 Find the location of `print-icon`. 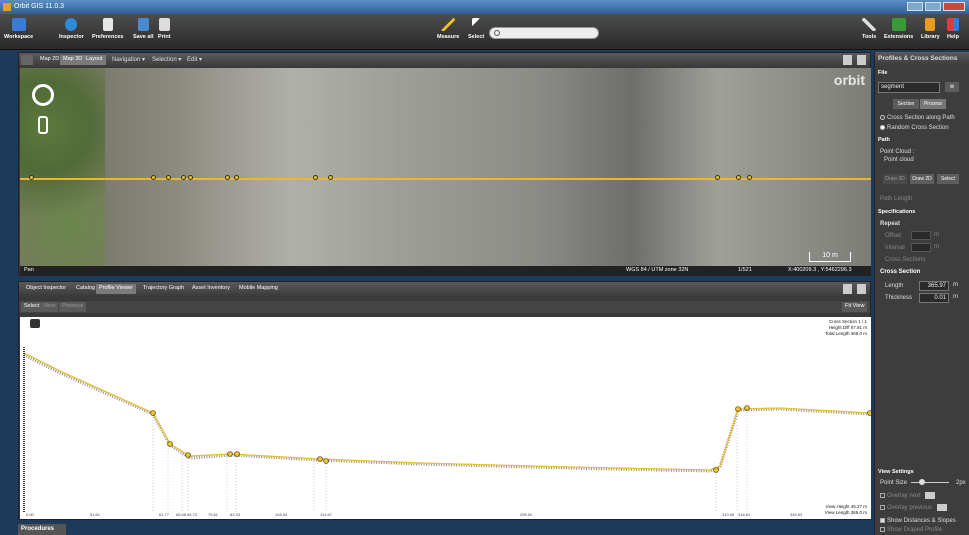

print-icon is located at coordinates (164, 24).